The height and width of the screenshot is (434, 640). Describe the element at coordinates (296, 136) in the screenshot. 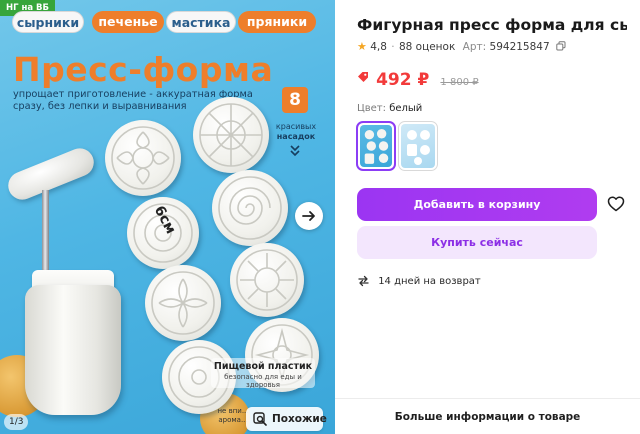

I see `nozzle-label-line2: насадок` at that location.